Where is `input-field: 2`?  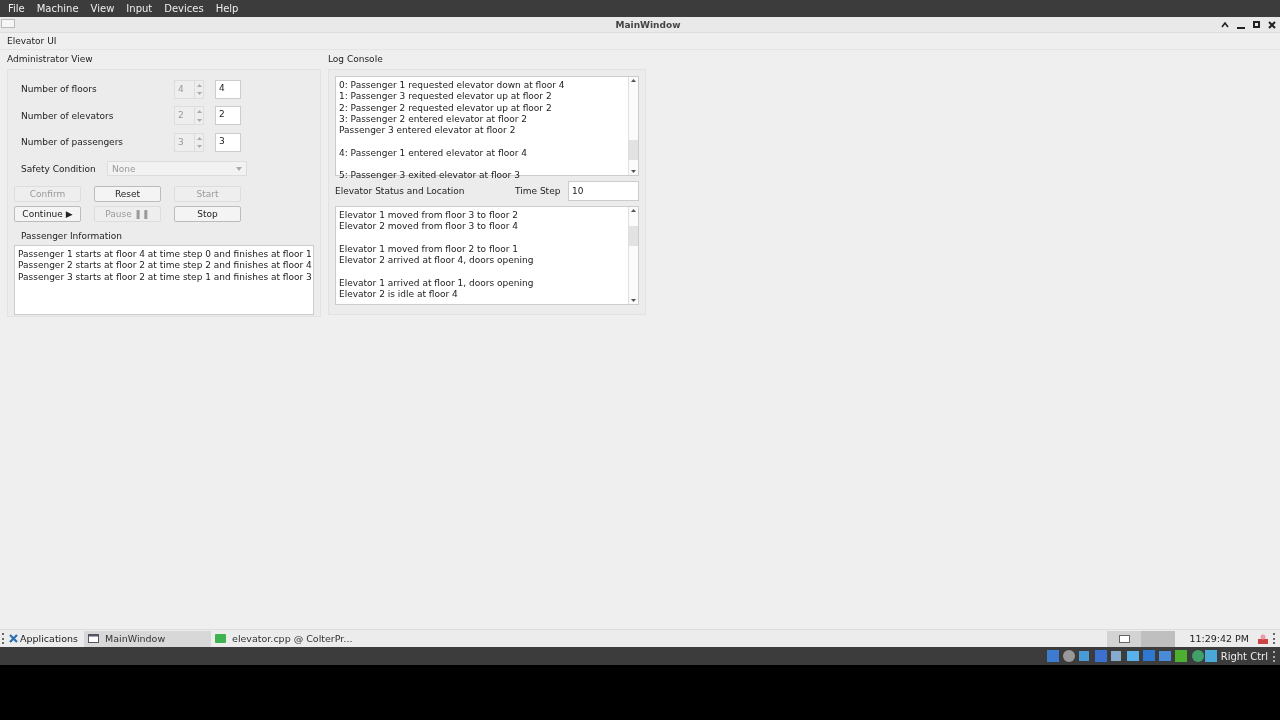
input-field: 2 is located at coordinates (228, 116).